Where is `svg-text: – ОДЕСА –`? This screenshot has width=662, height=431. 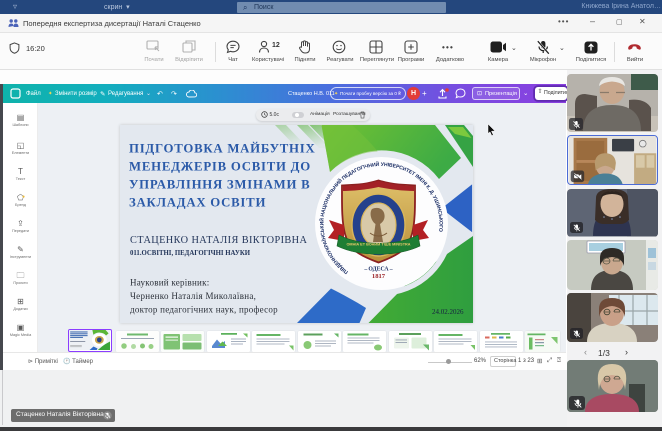
svg-text: – ОДЕСА – is located at coordinates (377, 269).